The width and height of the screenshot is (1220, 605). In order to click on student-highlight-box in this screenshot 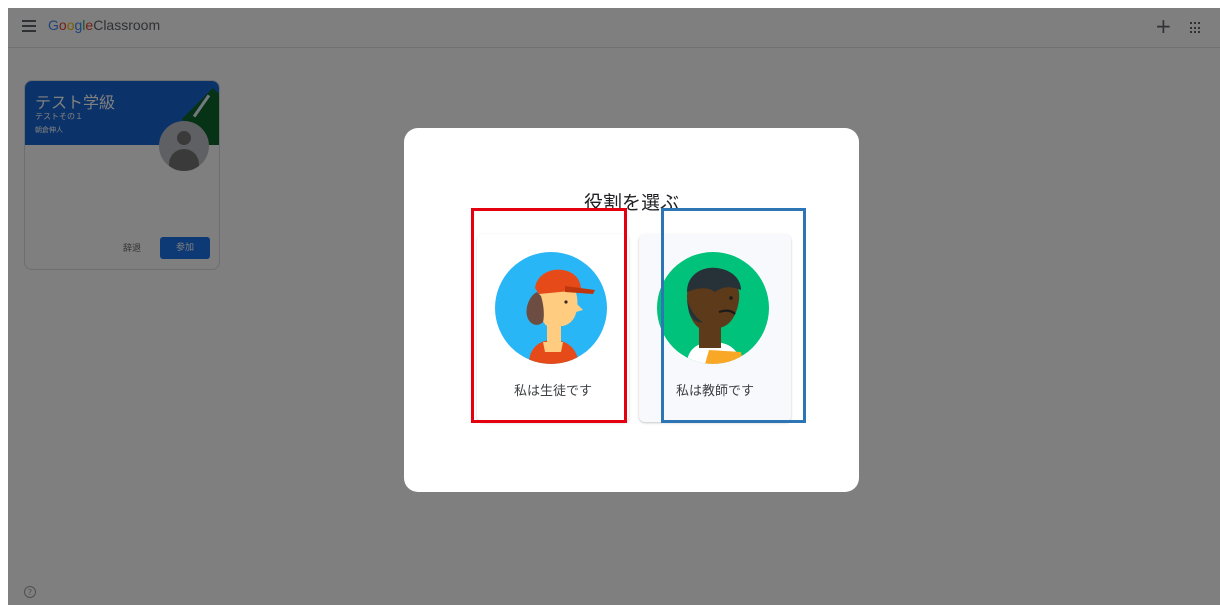, I will do `click(549, 315)`.